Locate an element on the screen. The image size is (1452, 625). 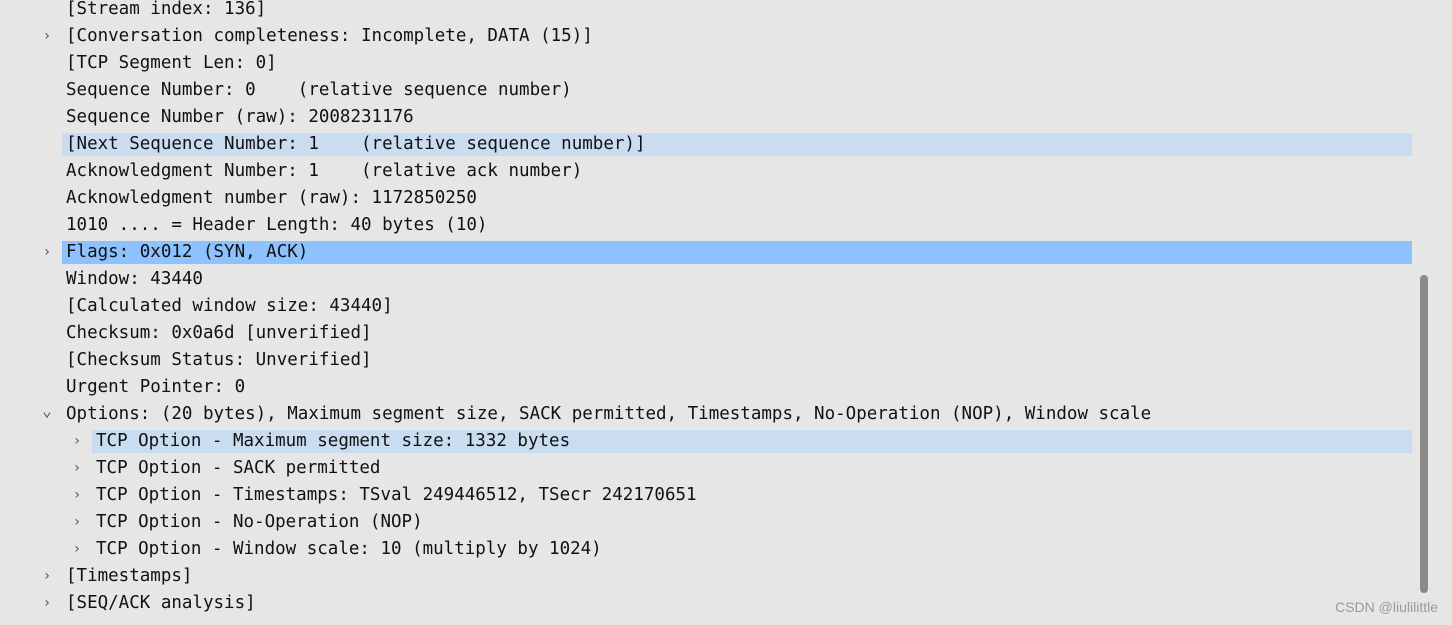
tree-row-label: Sequence Number (raw): 2008231176 is located at coordinates (240, 117).